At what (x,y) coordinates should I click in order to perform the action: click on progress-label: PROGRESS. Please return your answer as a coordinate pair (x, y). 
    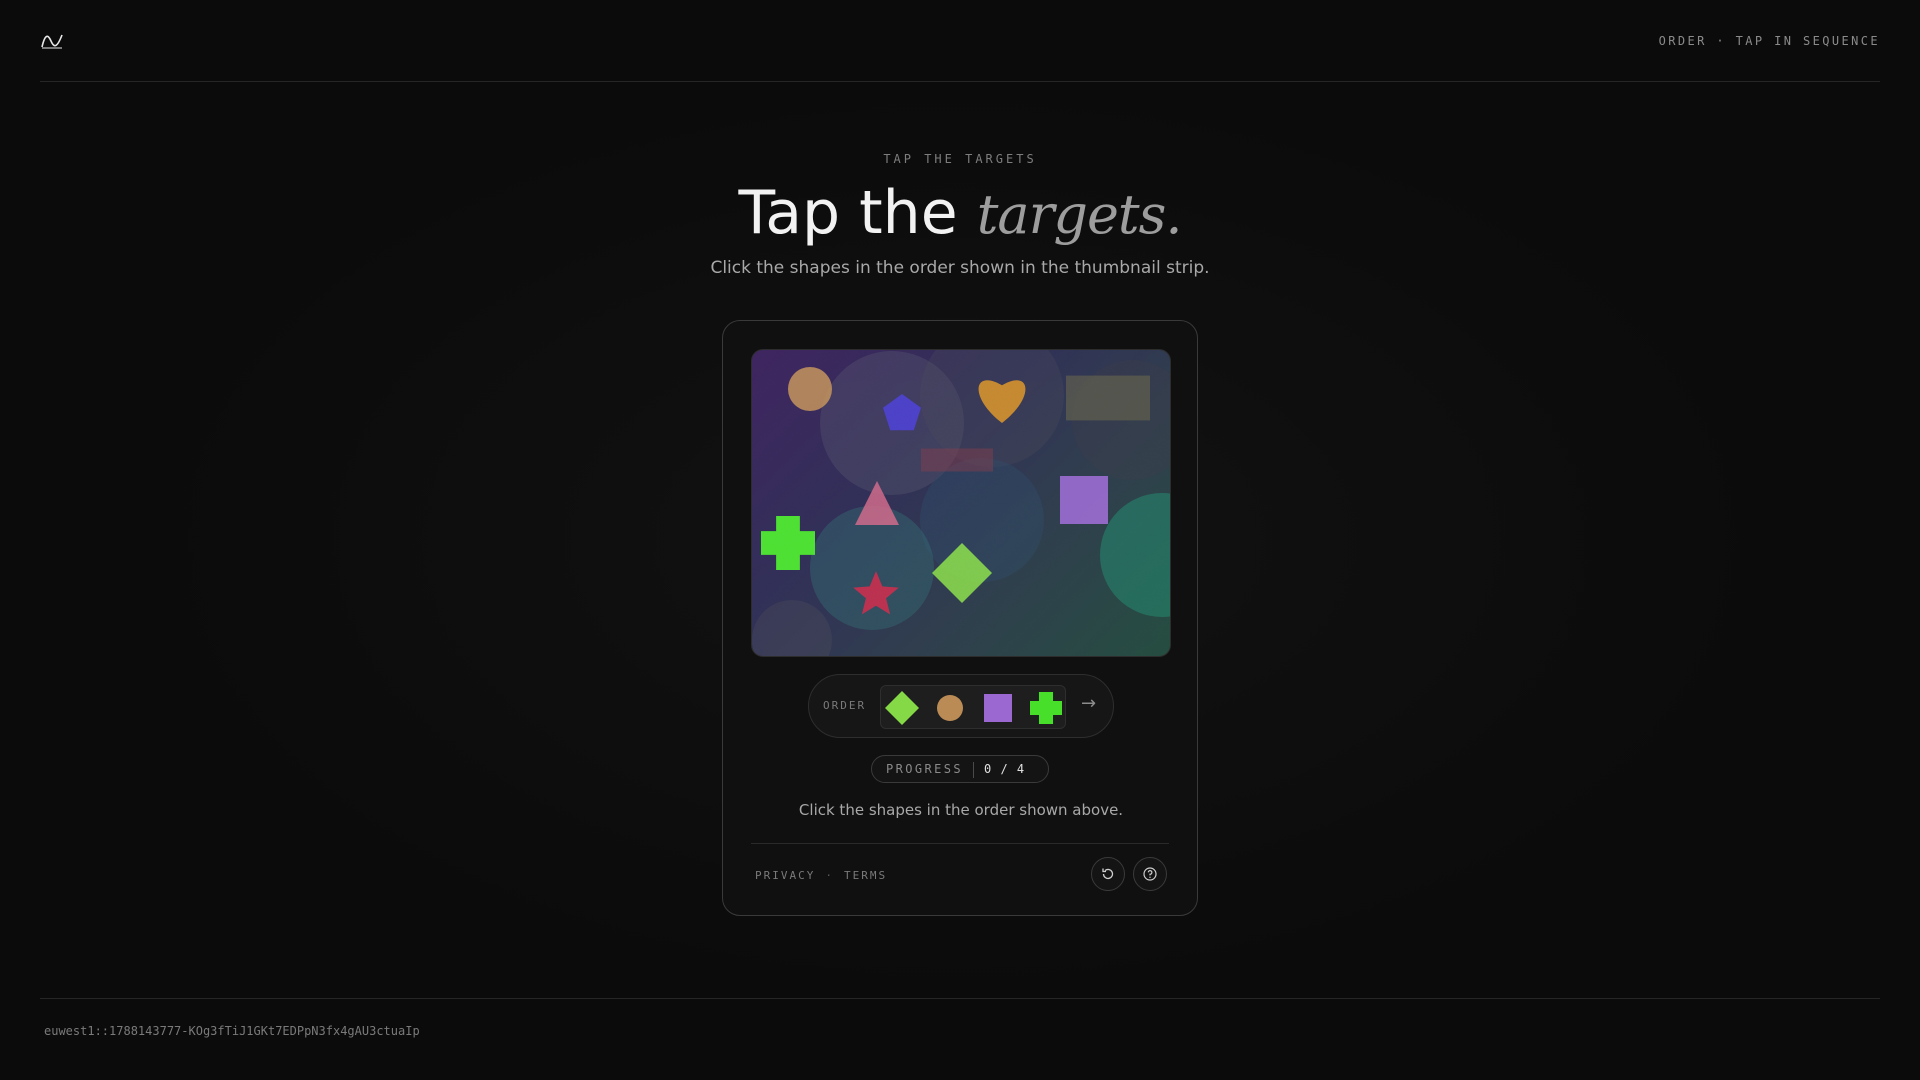
    Looking at the image, I should click on (924, 769).